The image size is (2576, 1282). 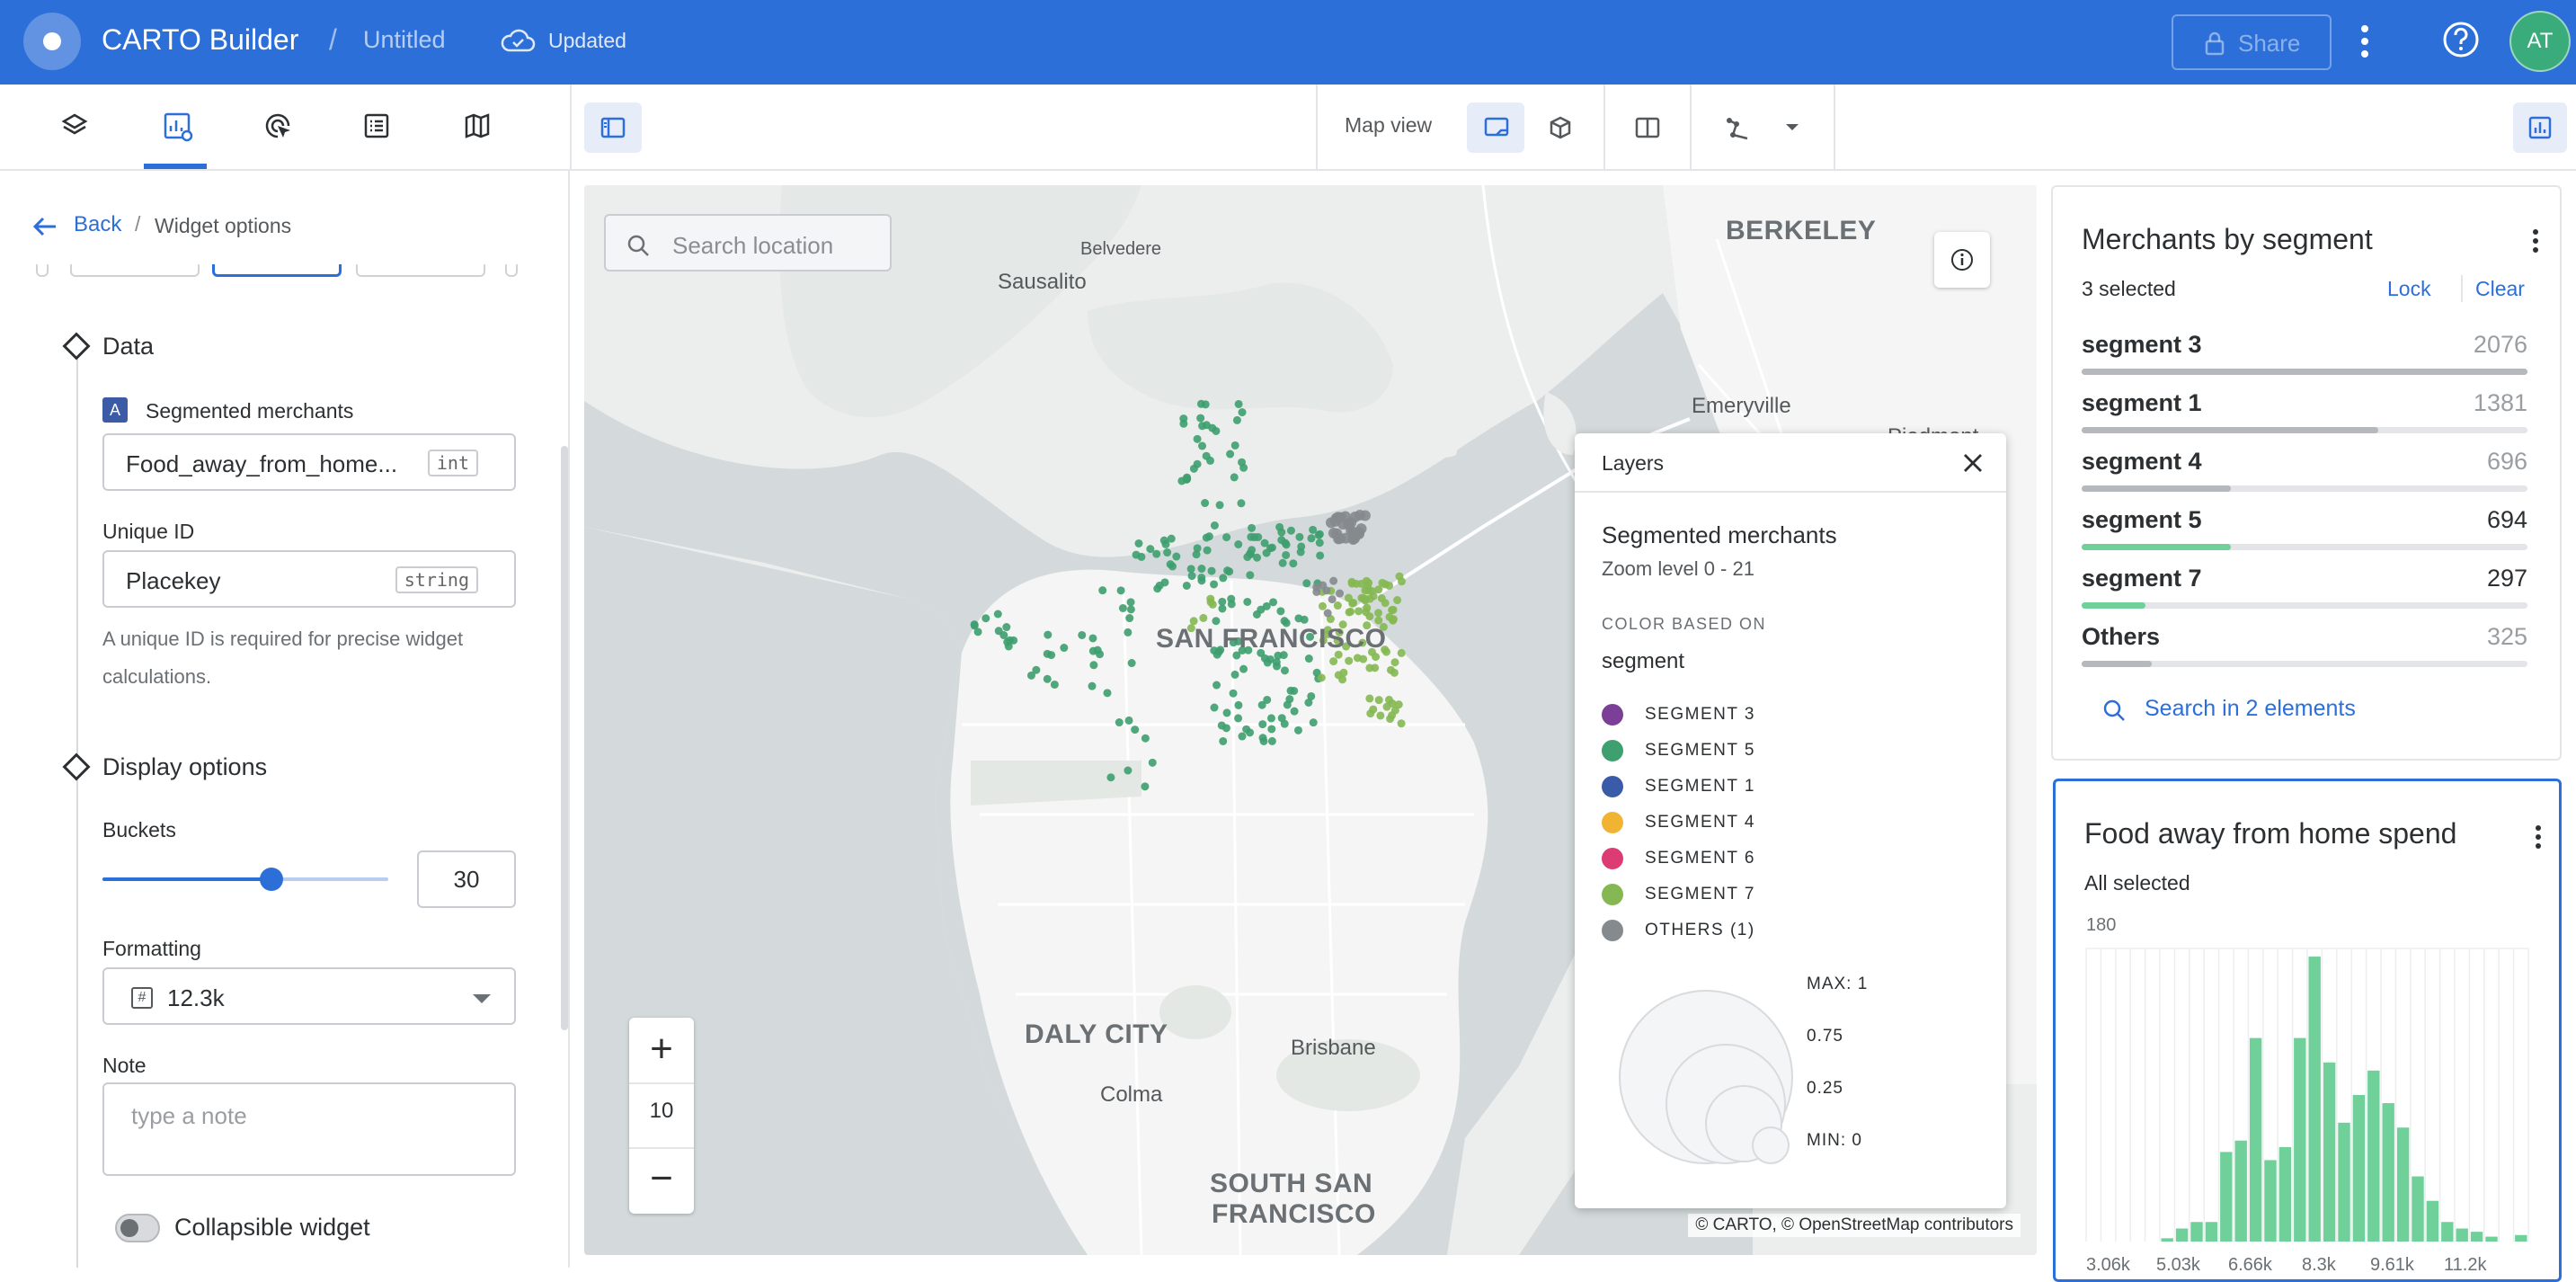 I want to click on search-location-input: Search location, so click(x=748, y=243).